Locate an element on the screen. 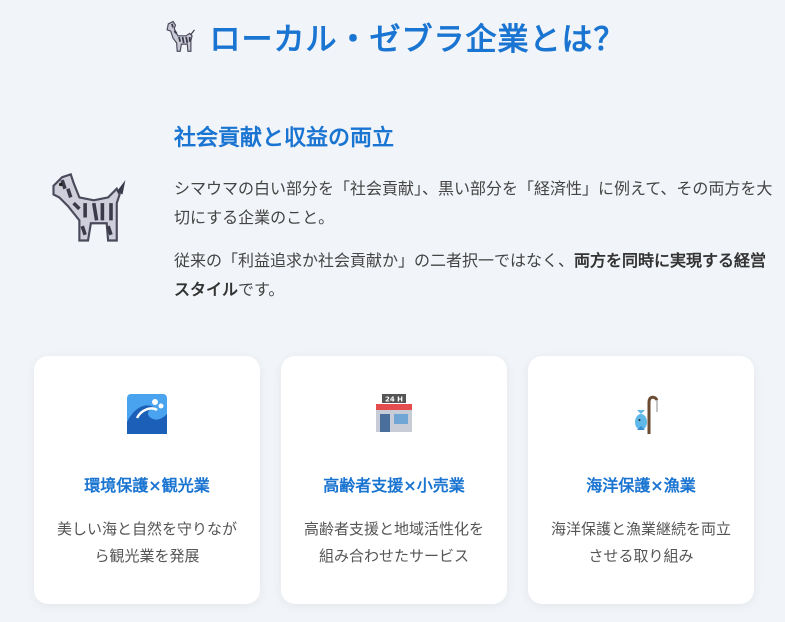 The image size is (785, 622). page-title: ローカル・ゼブラ企業とは？ is located at coordinates (417, 40).